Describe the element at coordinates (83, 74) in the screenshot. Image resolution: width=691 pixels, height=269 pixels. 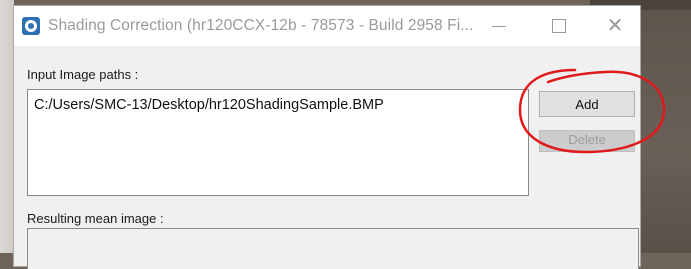
I see `input-paths-label: Input Image paths :` at that location.